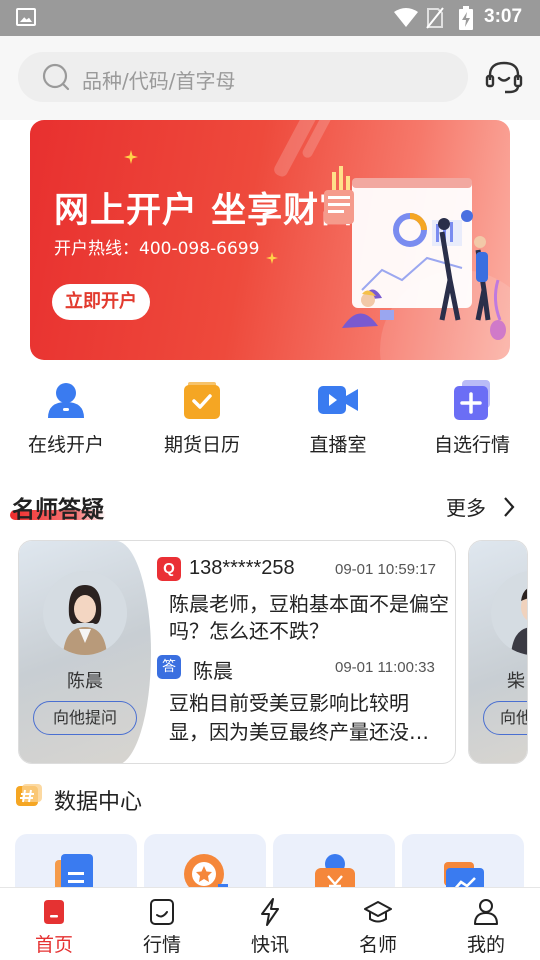  I want to click on gallery-notification-icon, so click(26, 17).